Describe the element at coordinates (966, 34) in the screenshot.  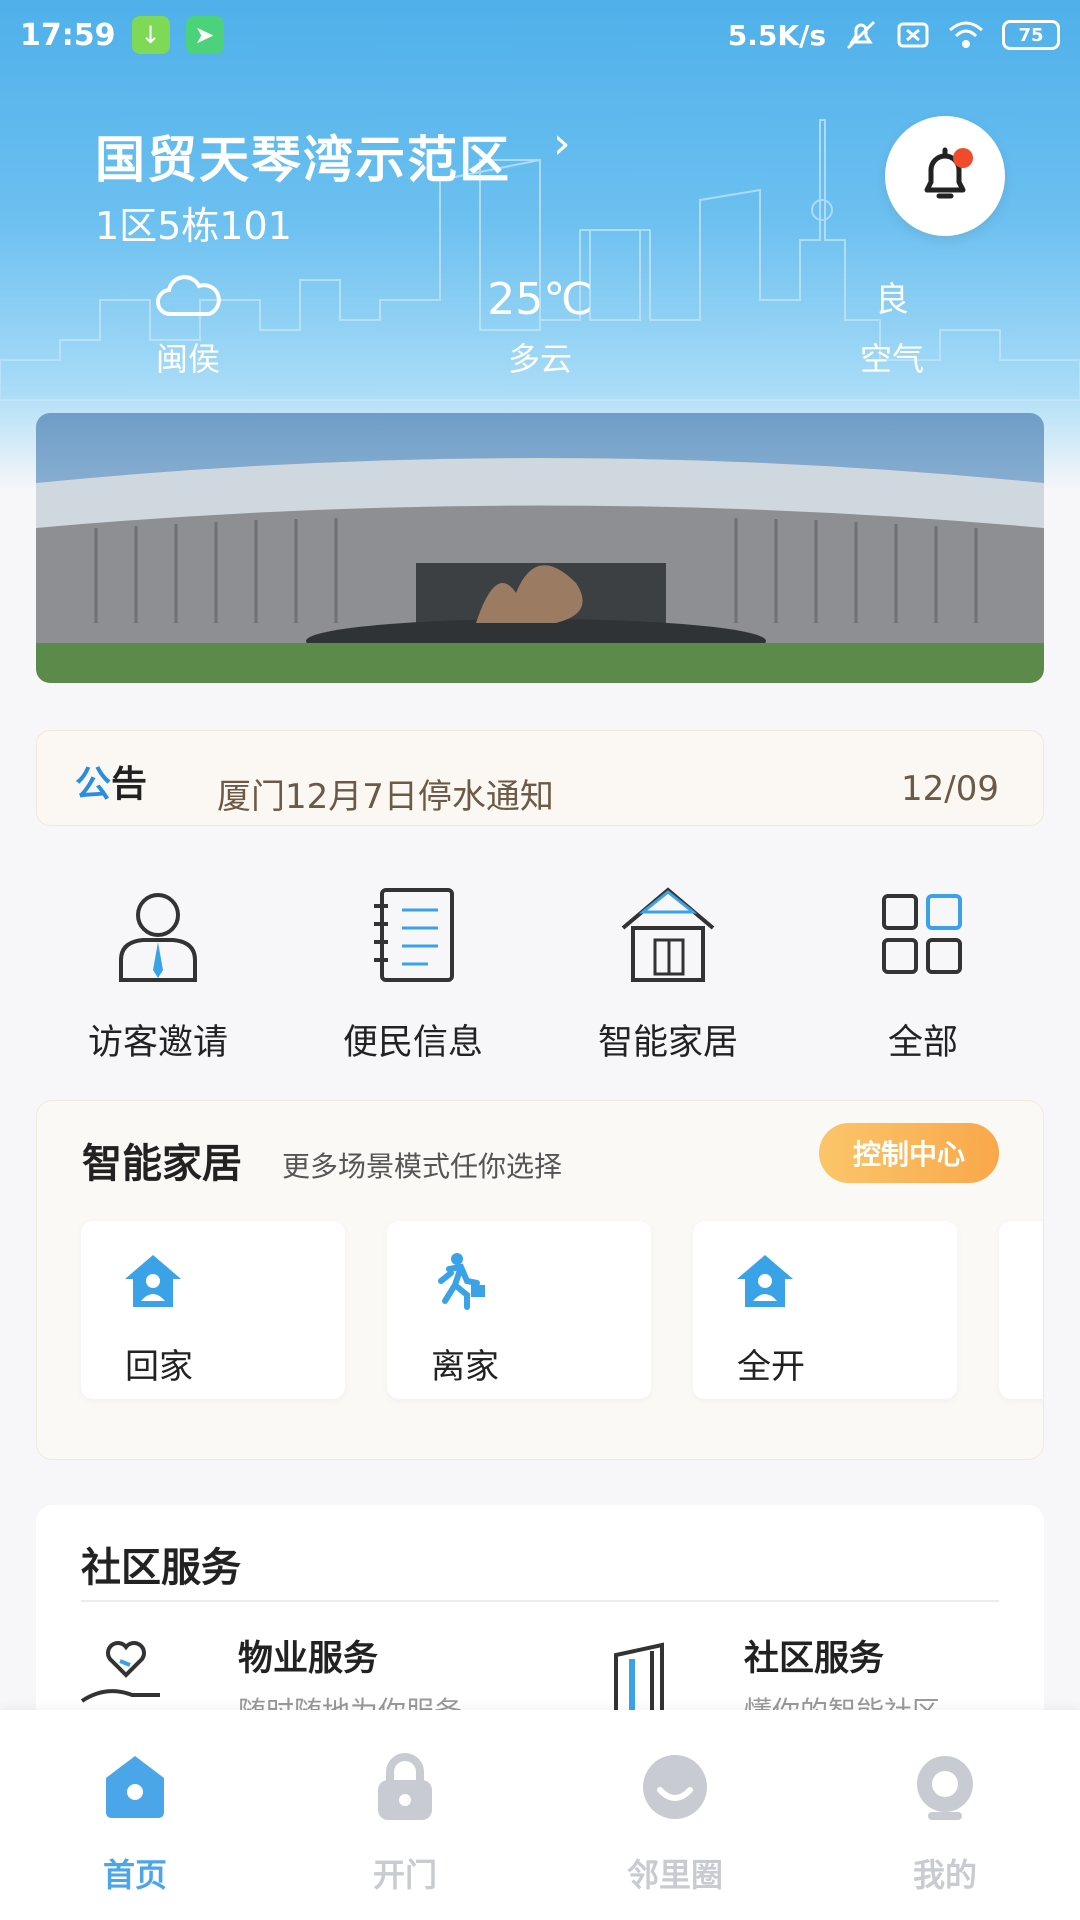
I see `wifi-icon` at that location.